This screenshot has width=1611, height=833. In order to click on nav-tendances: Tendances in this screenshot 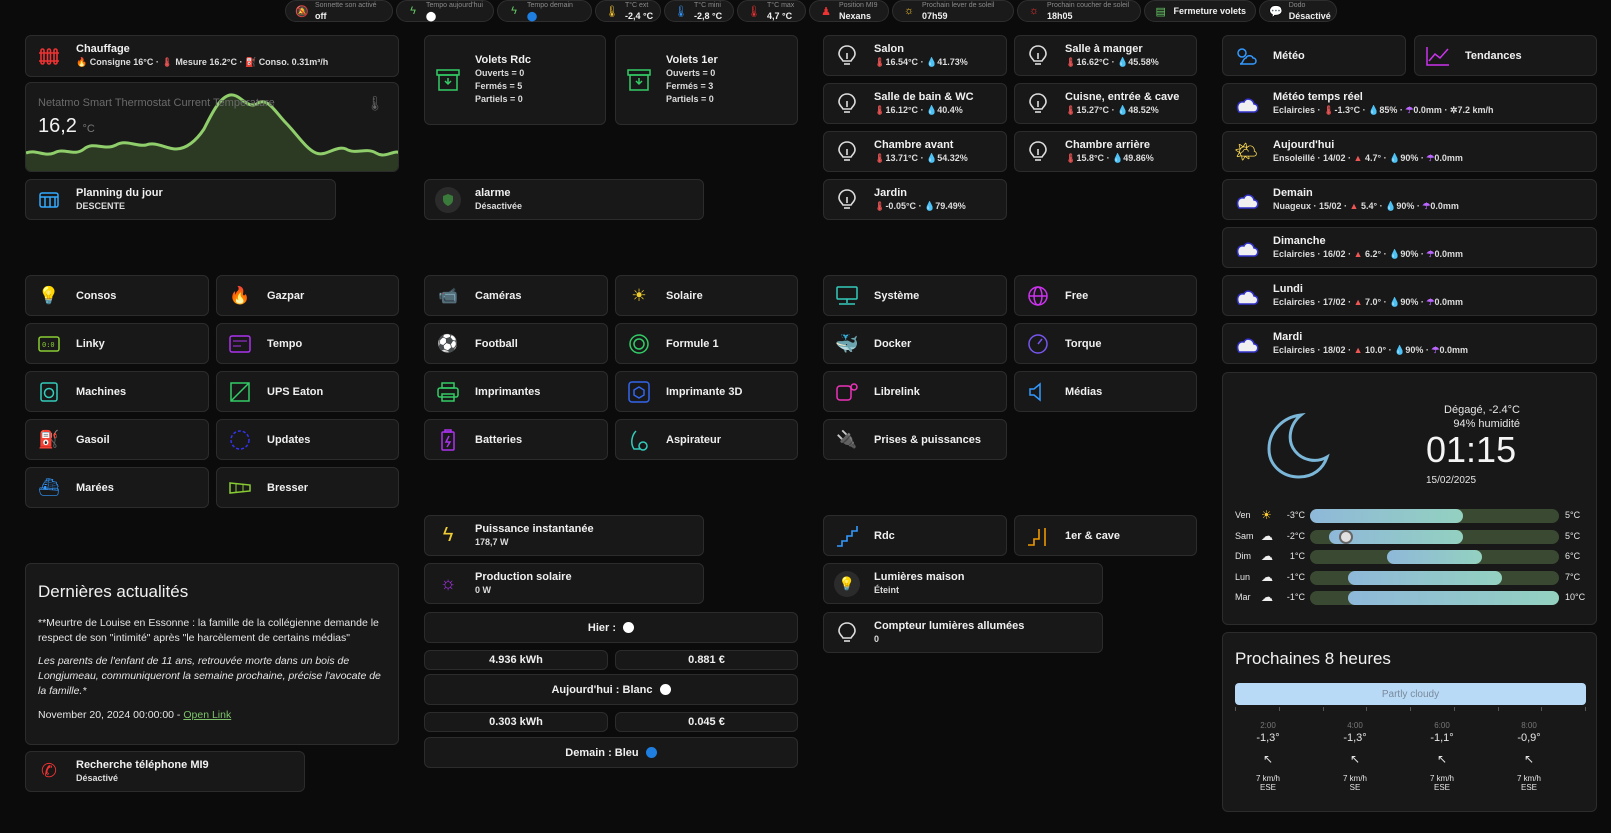, I will do `click(1505, 55)`.